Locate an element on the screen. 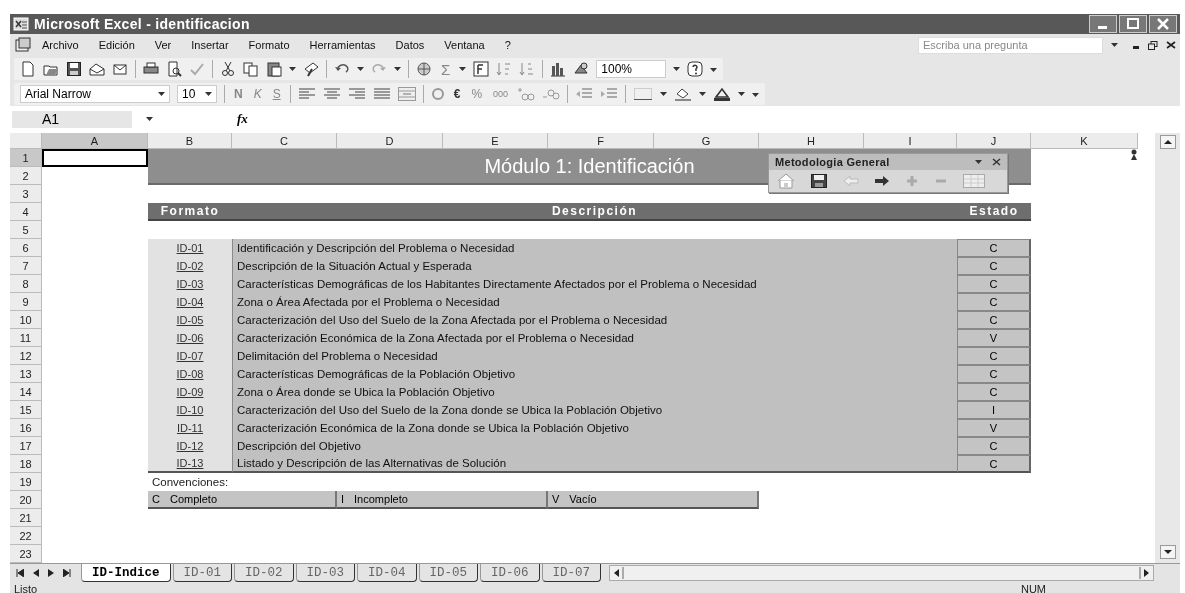 This screenshot has height=593, width=1185. format-link: ID-11 is located at coordinates (190, 428).